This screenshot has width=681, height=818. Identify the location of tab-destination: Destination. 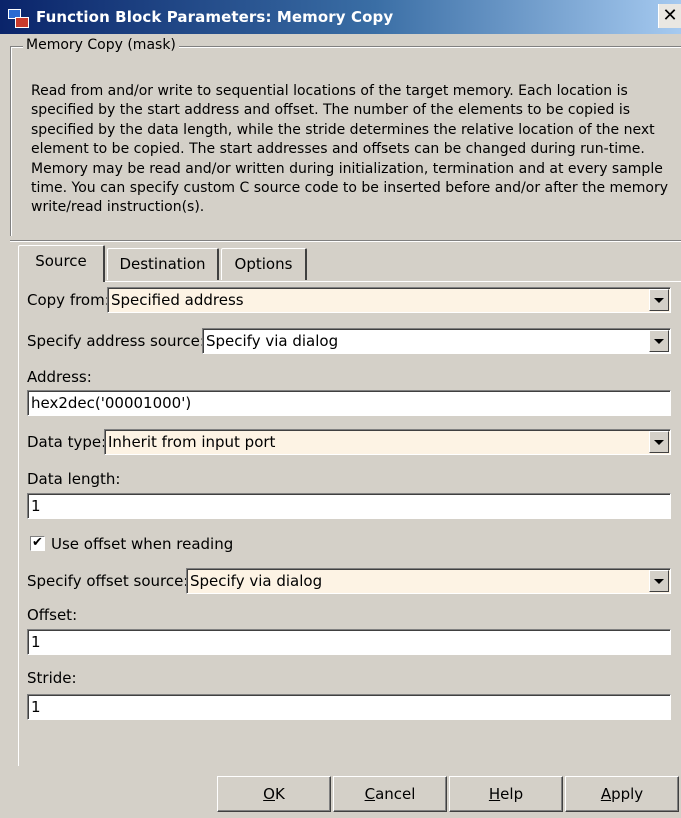
(163, 264).